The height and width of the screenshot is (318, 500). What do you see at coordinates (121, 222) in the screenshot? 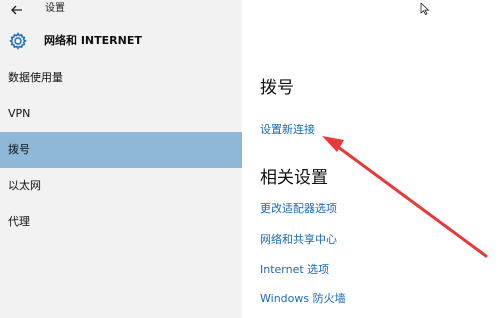
I see `sidebar-item-proxy: 代理` at bounding box center [121, 222].